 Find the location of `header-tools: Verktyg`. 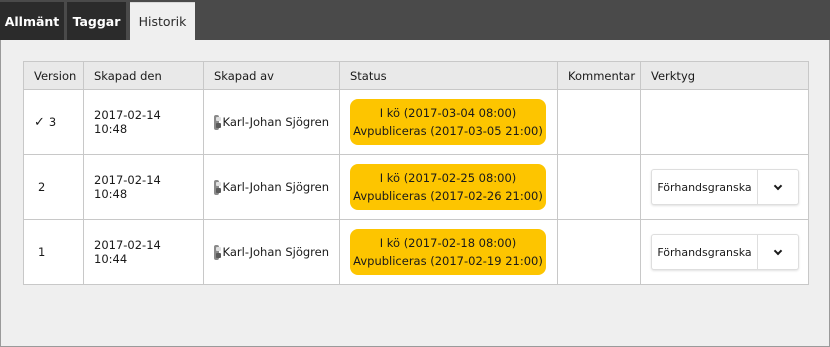

header-tools: Verktyg is located at coordinates (724, 75).